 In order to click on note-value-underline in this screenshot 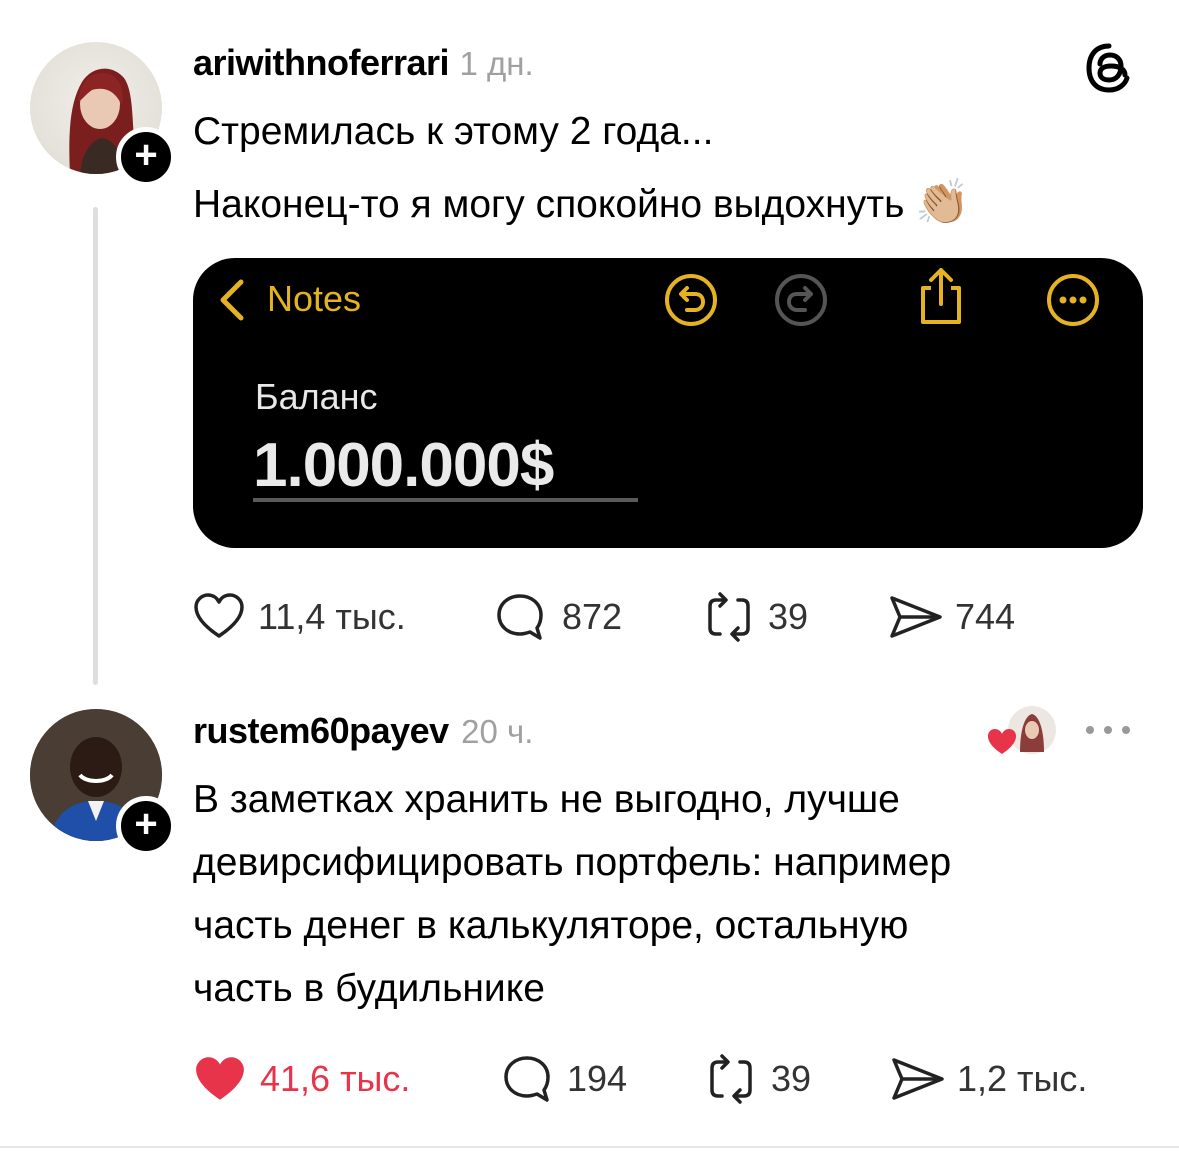, I will do `click(445, 500)`.